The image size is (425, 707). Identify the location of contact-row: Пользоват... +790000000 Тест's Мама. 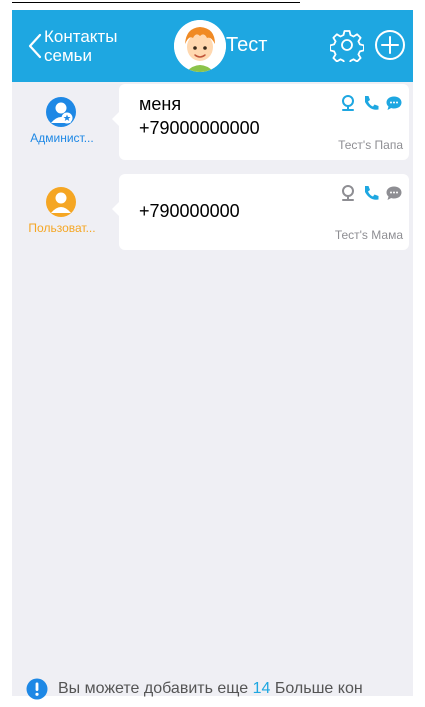
(212, 214).